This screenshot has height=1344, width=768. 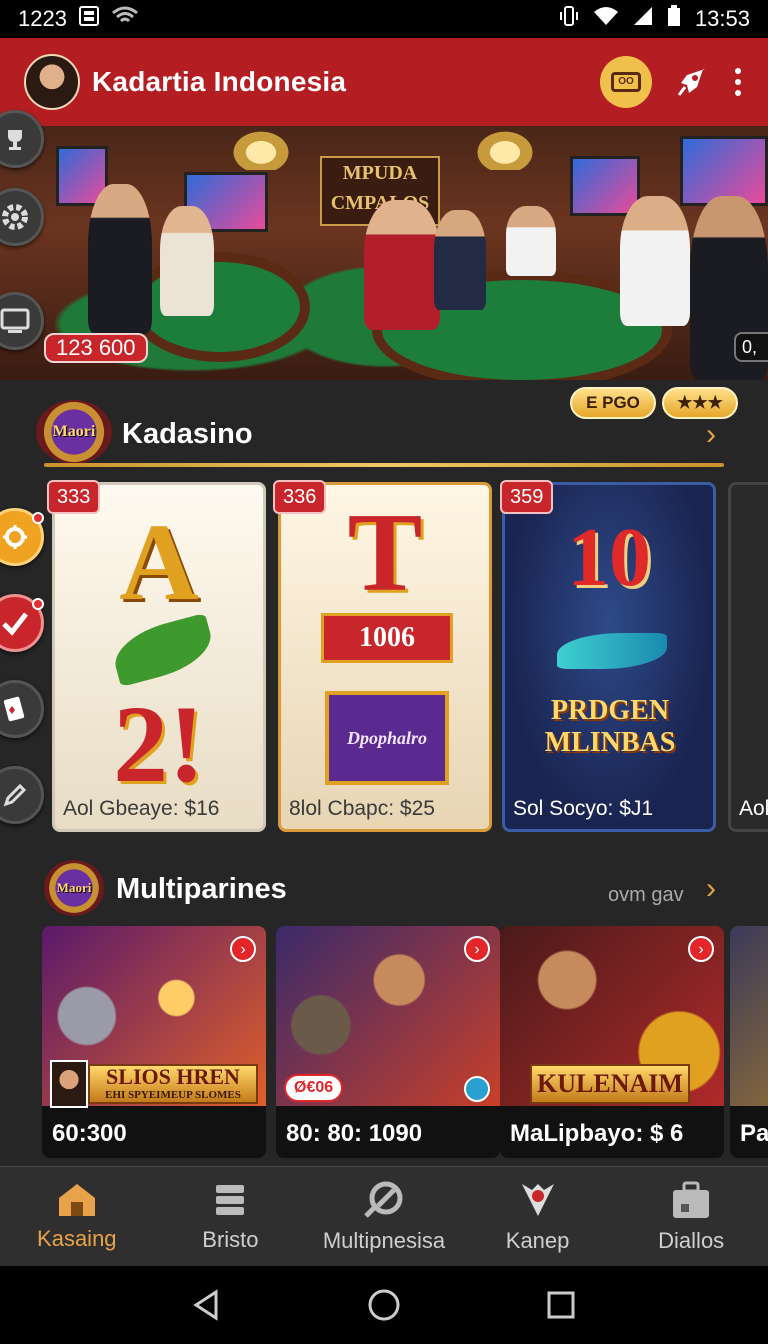 I want to click on banner-title: SLIOS HREN, so click(x=173, y=1076).